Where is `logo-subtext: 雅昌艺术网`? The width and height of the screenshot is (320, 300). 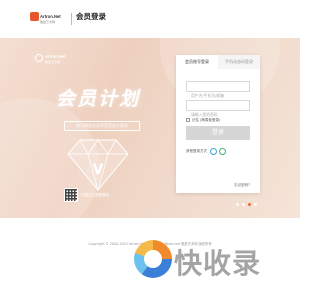 logo-subtext: 雅昌艺术网 is located at coordinates (48, 22).